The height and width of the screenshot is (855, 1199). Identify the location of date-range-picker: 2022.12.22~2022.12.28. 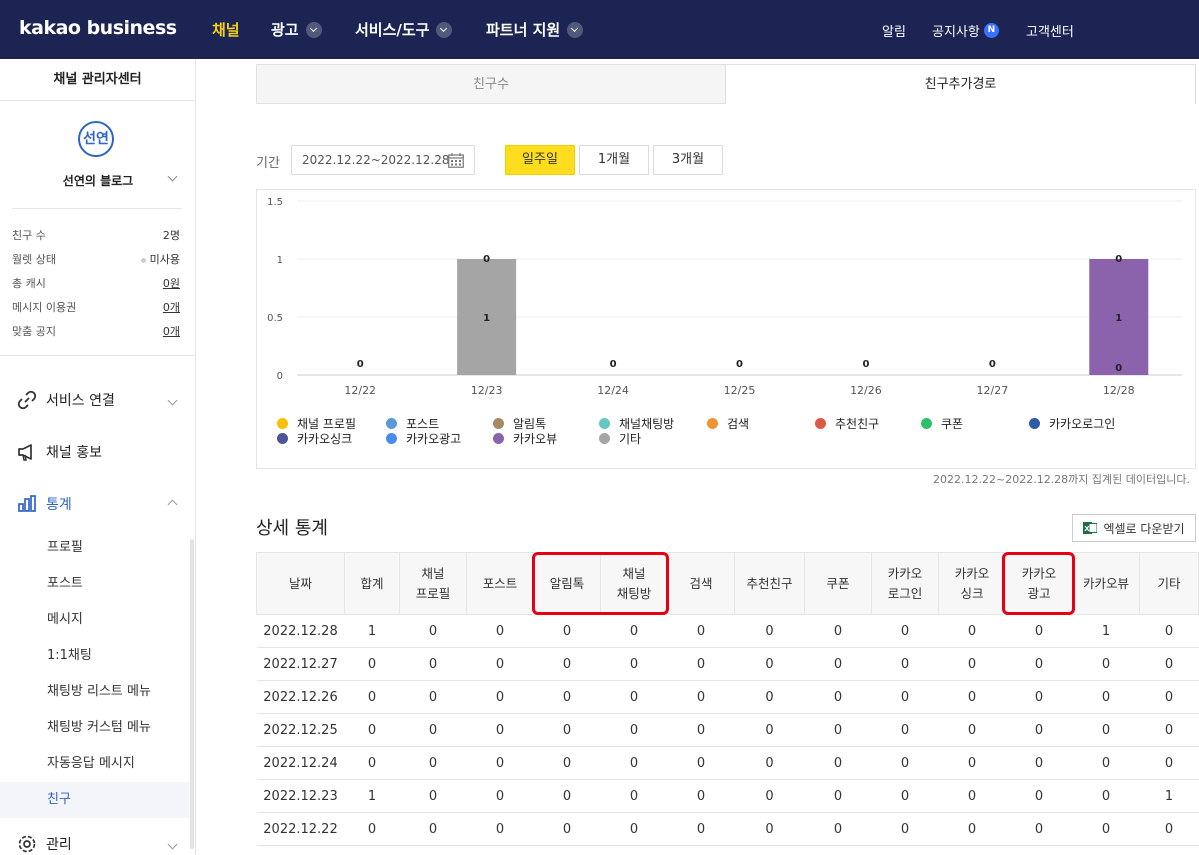
(383, 160).